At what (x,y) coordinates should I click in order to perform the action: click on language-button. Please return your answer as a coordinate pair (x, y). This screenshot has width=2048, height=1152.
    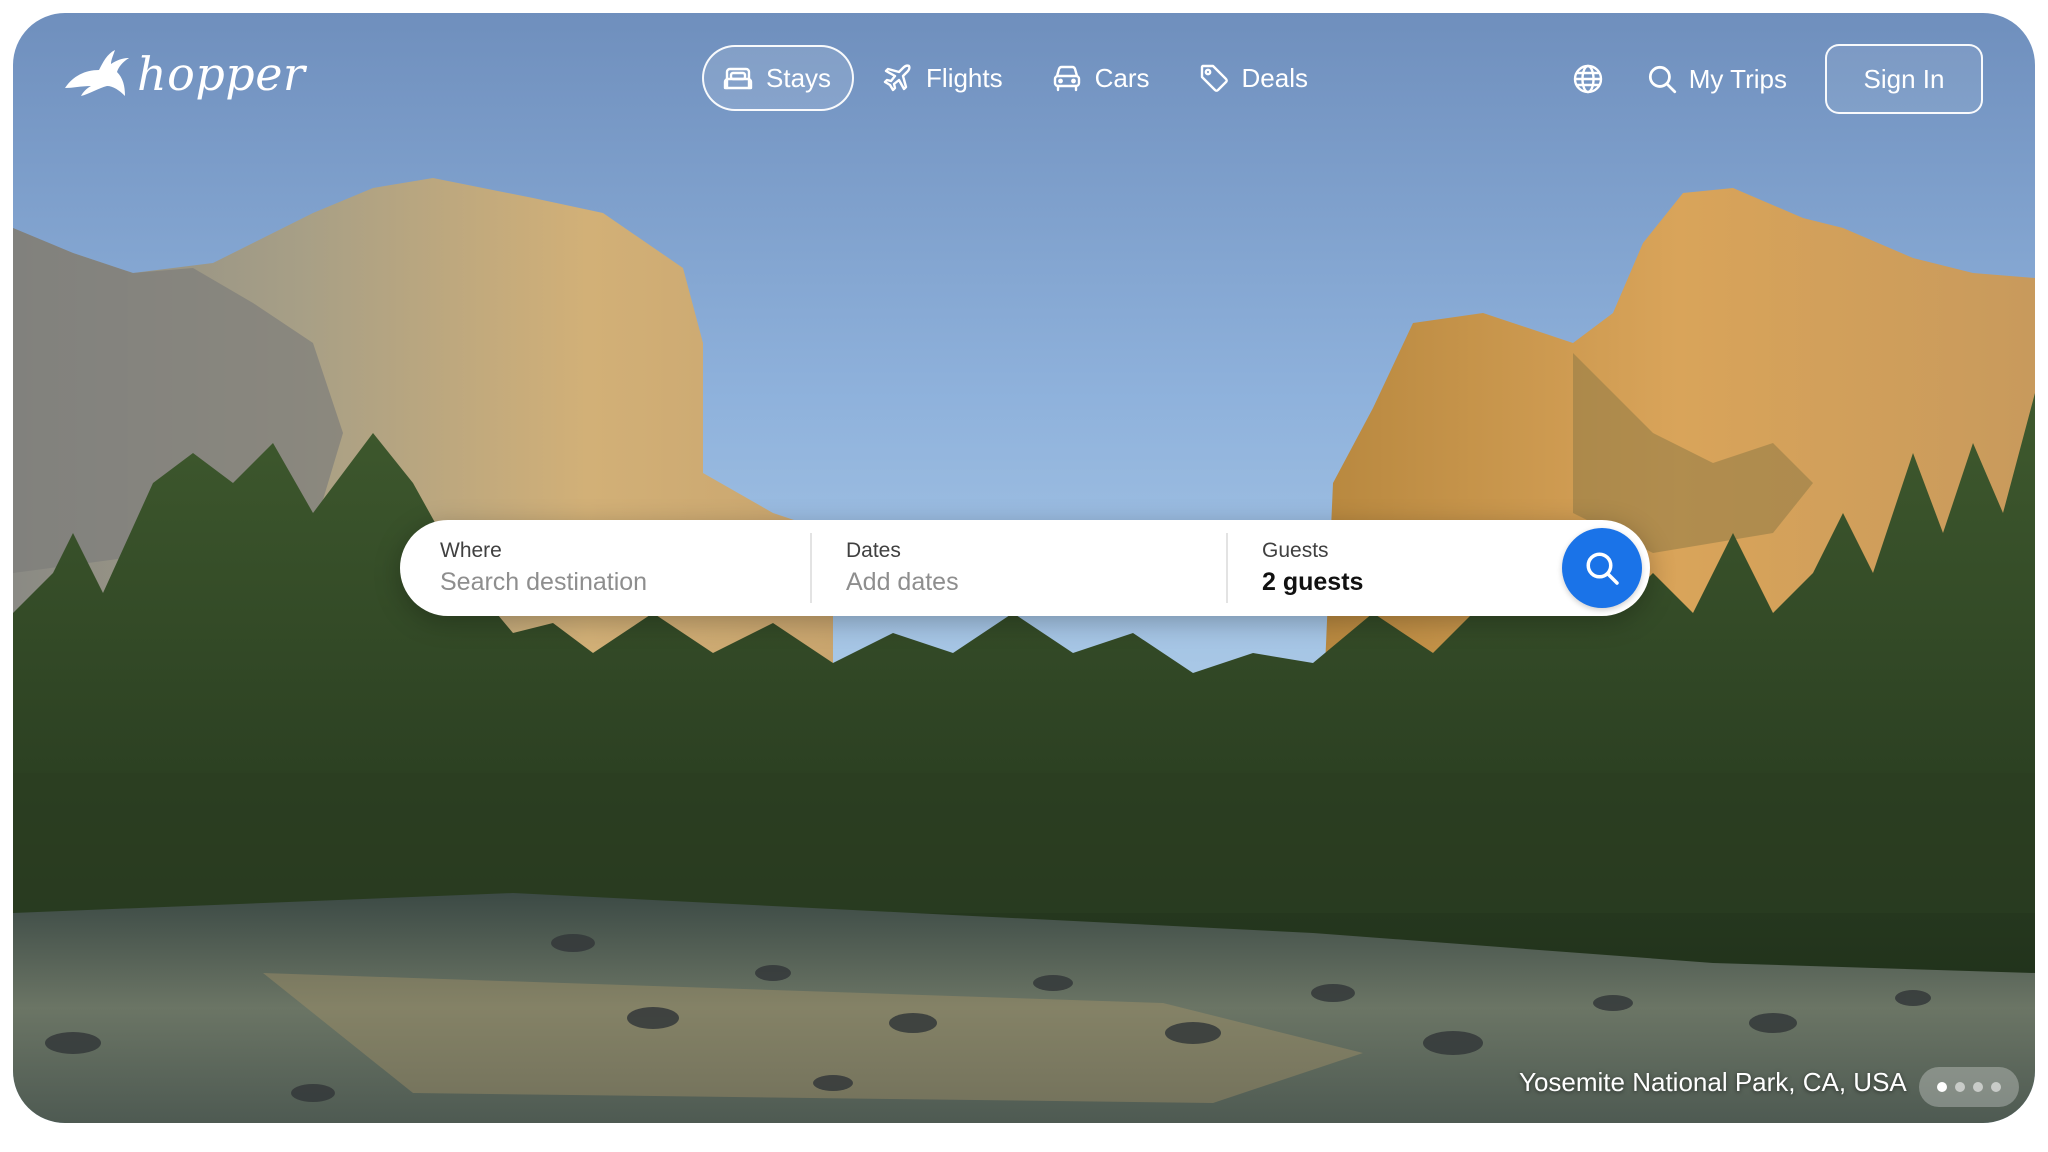
    Looking at the image, I should click on (1588, 79).